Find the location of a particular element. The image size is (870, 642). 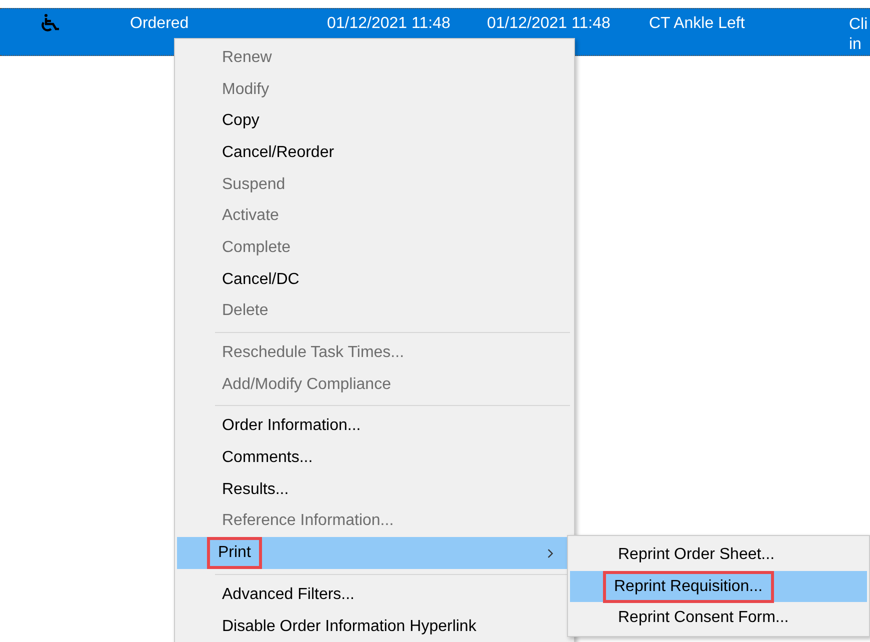

chevron-right-icon is located at coordinates (550, 554).